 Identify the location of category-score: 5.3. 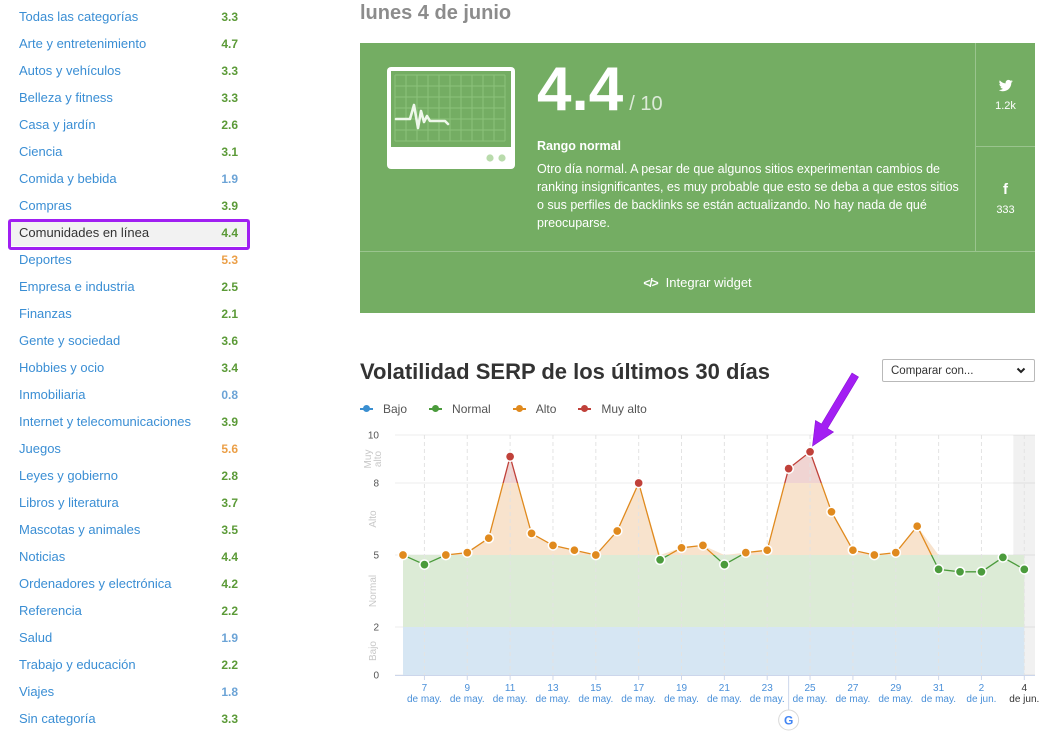
(229, 259).